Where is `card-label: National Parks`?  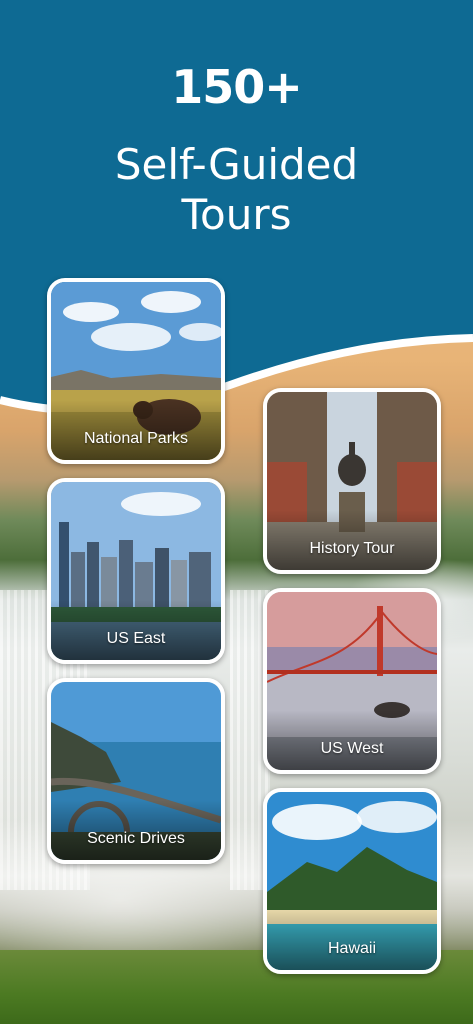 card-label: National Parks is located at coordinates (136, 438).